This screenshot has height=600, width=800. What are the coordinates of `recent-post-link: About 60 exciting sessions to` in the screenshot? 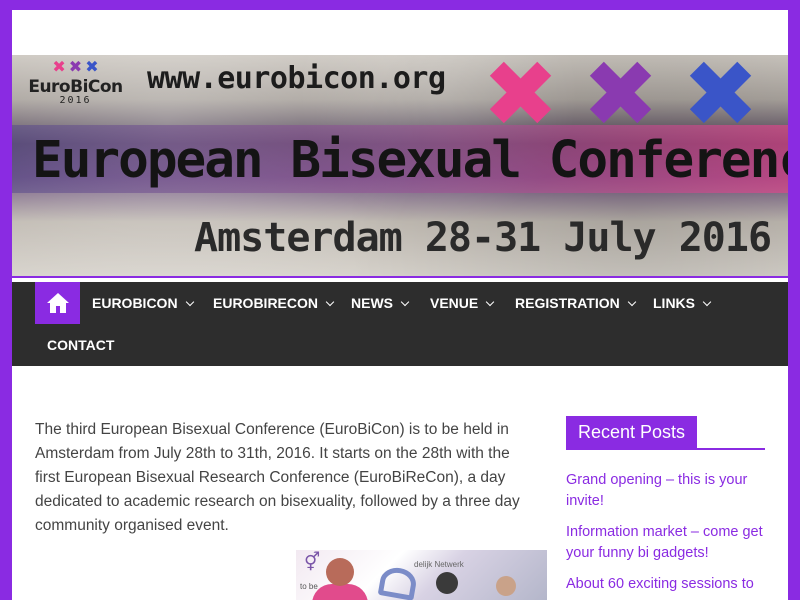 It's located at (665, 584).